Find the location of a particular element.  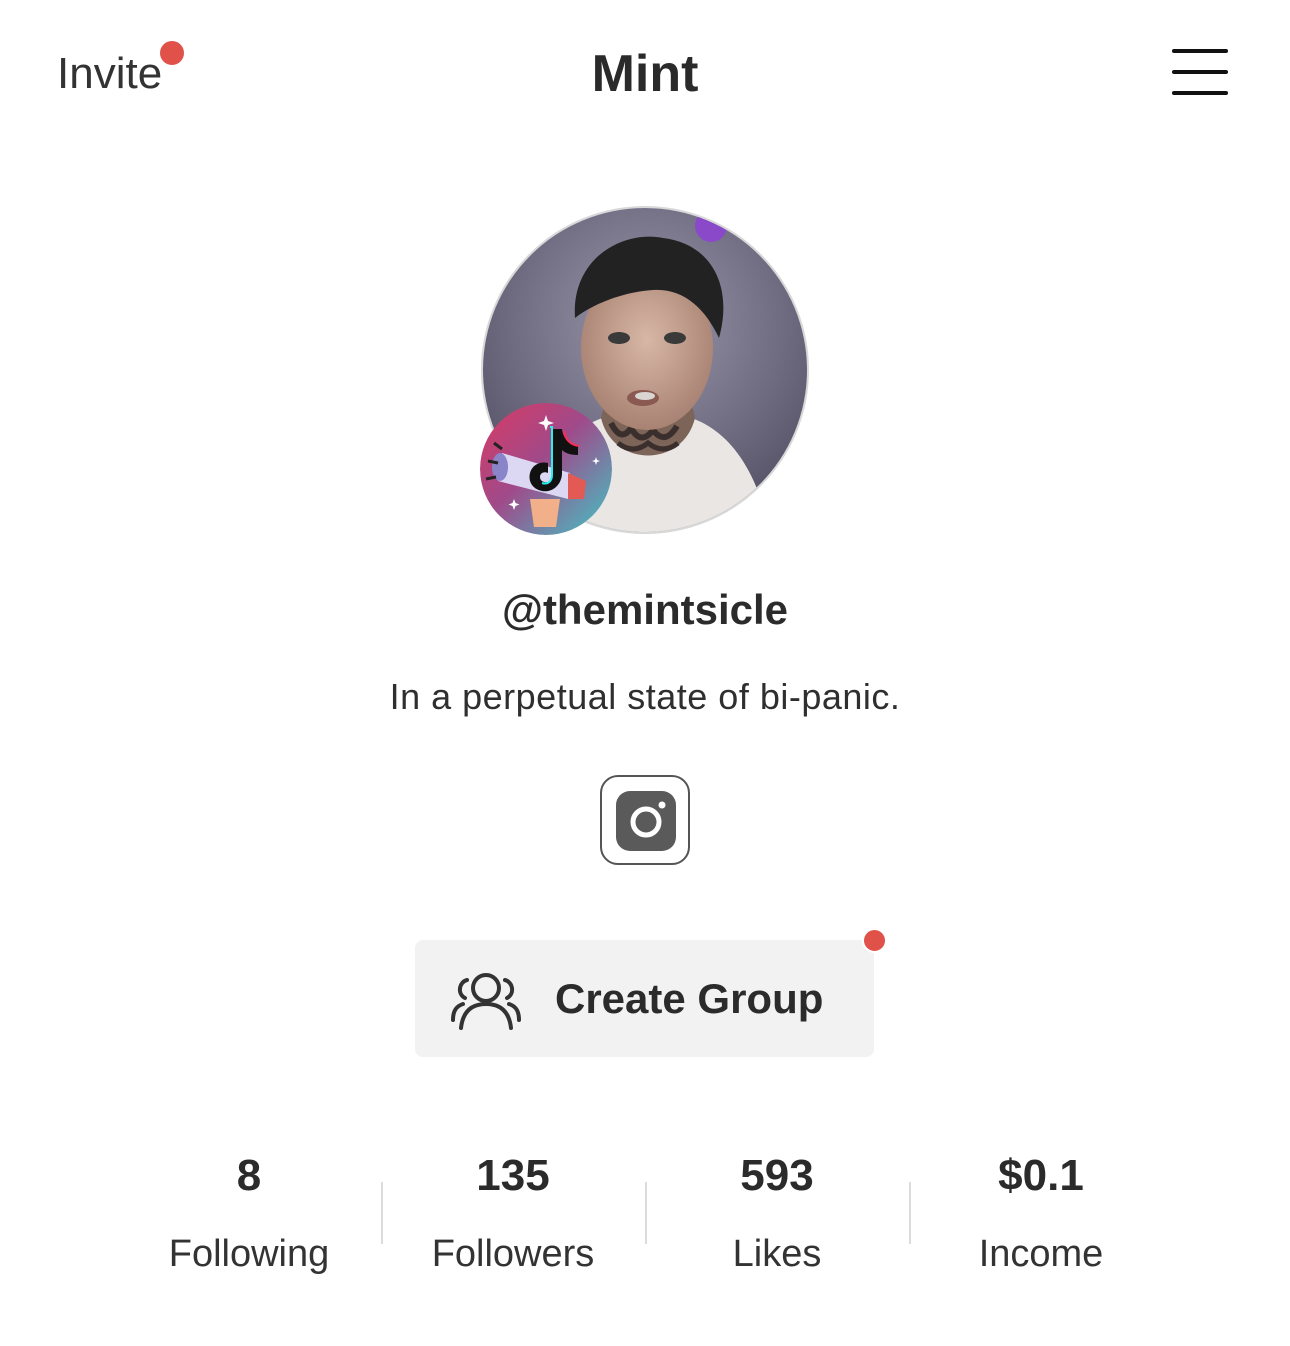

create-group-button: Create Group is located at coordinates (644, 998).